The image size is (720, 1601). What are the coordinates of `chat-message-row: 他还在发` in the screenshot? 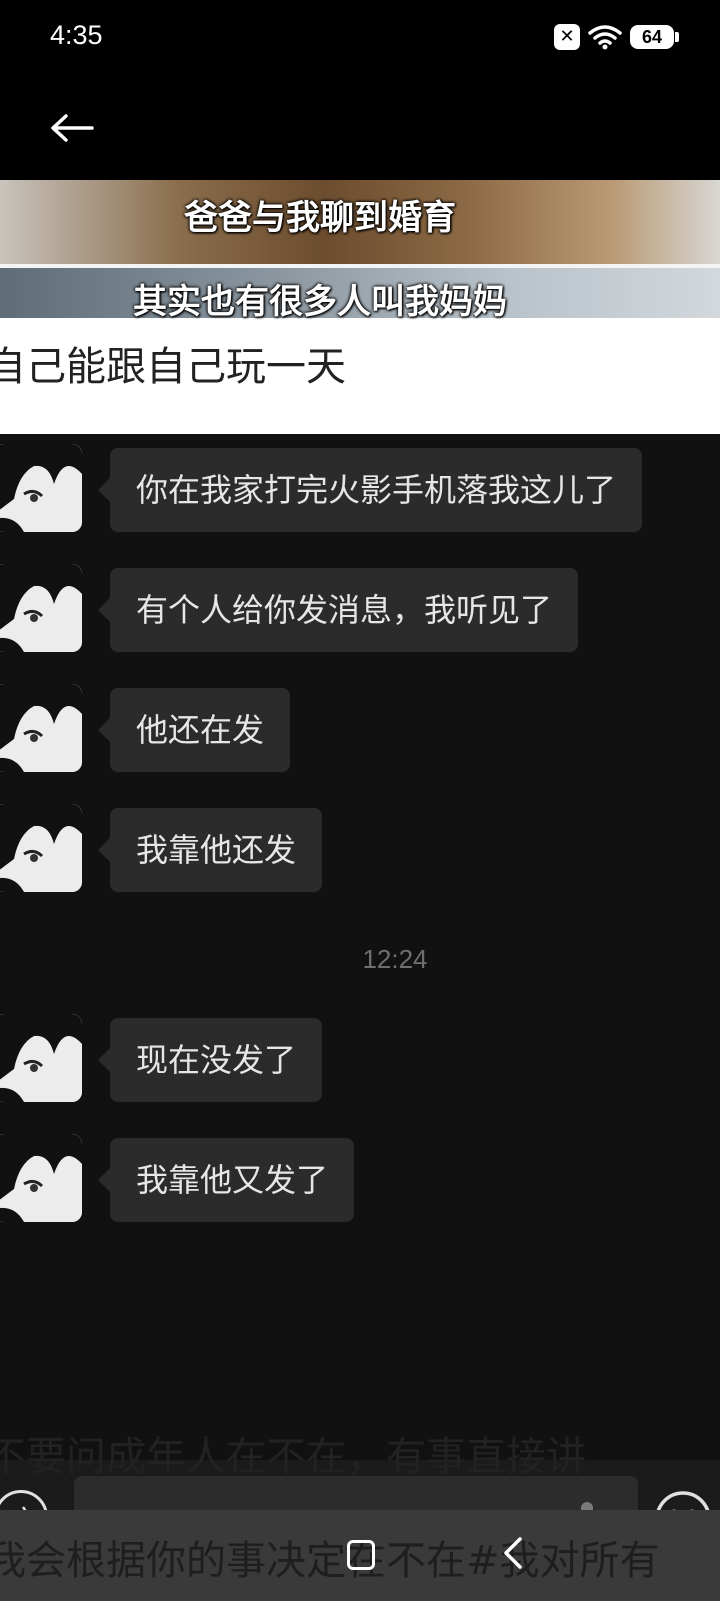 It's located at (360, 729).